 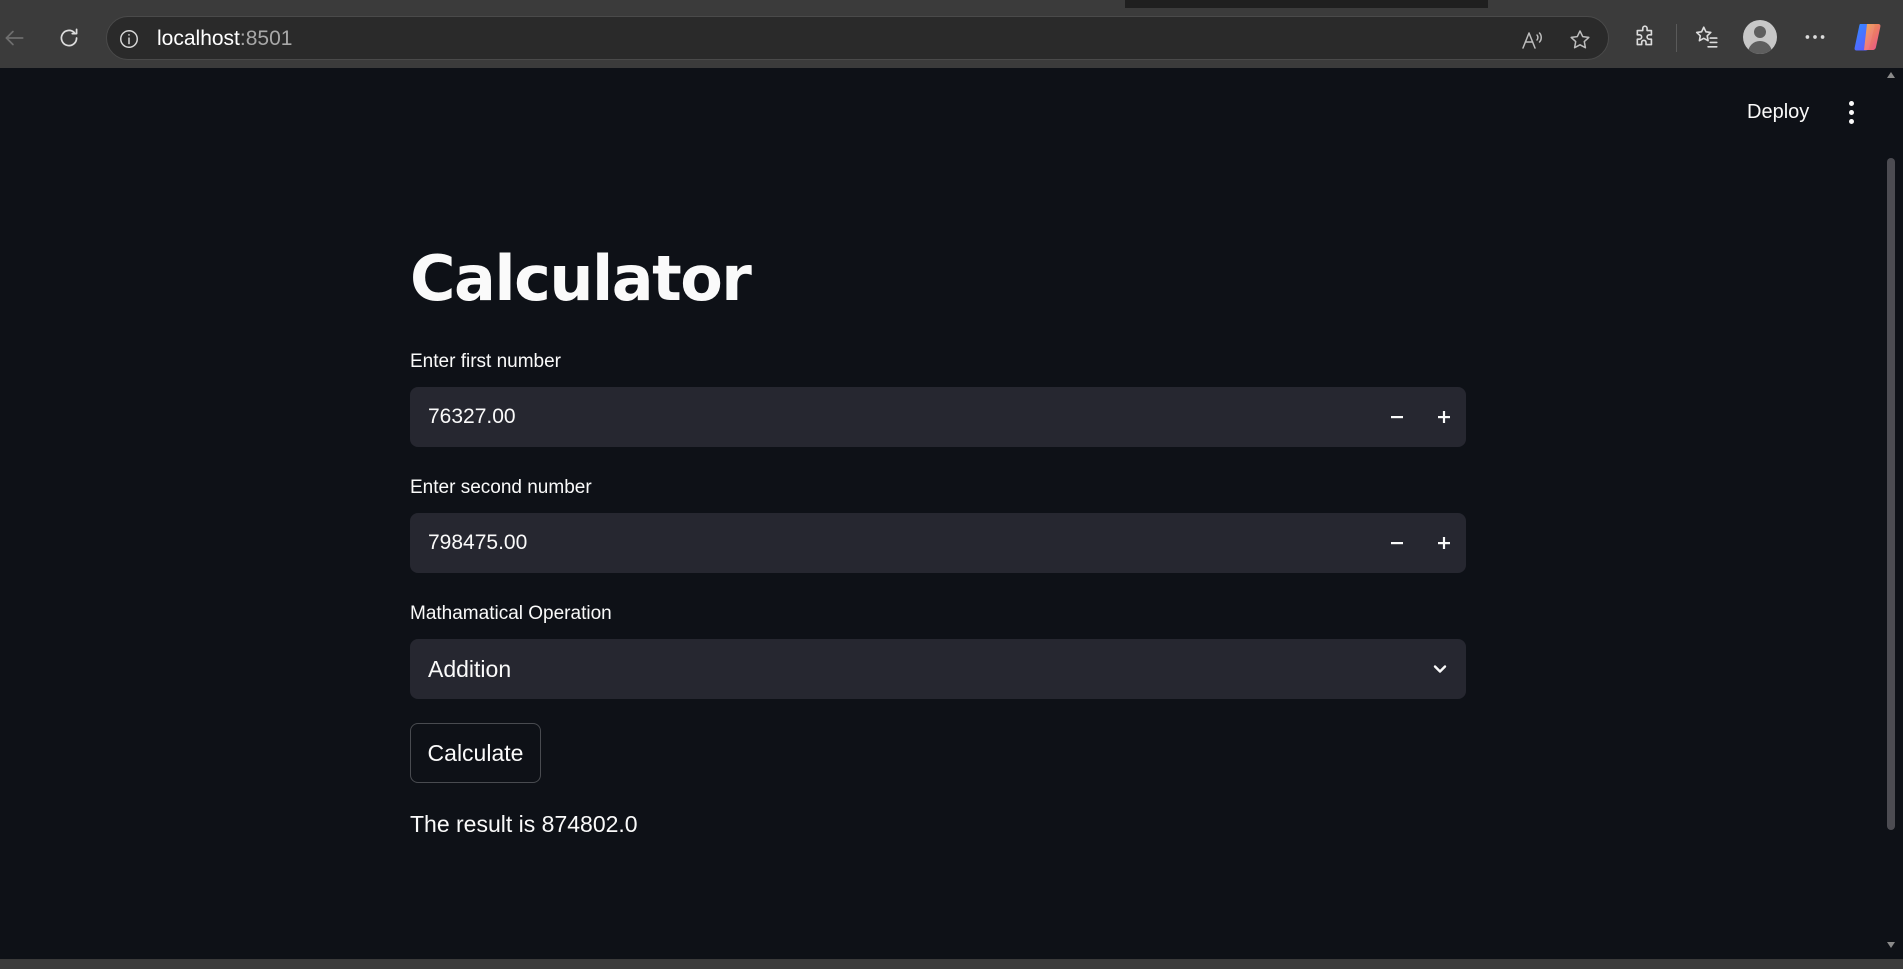 I want to click on browser-toolbar: localhost:8501, so click(x=951, y=34).